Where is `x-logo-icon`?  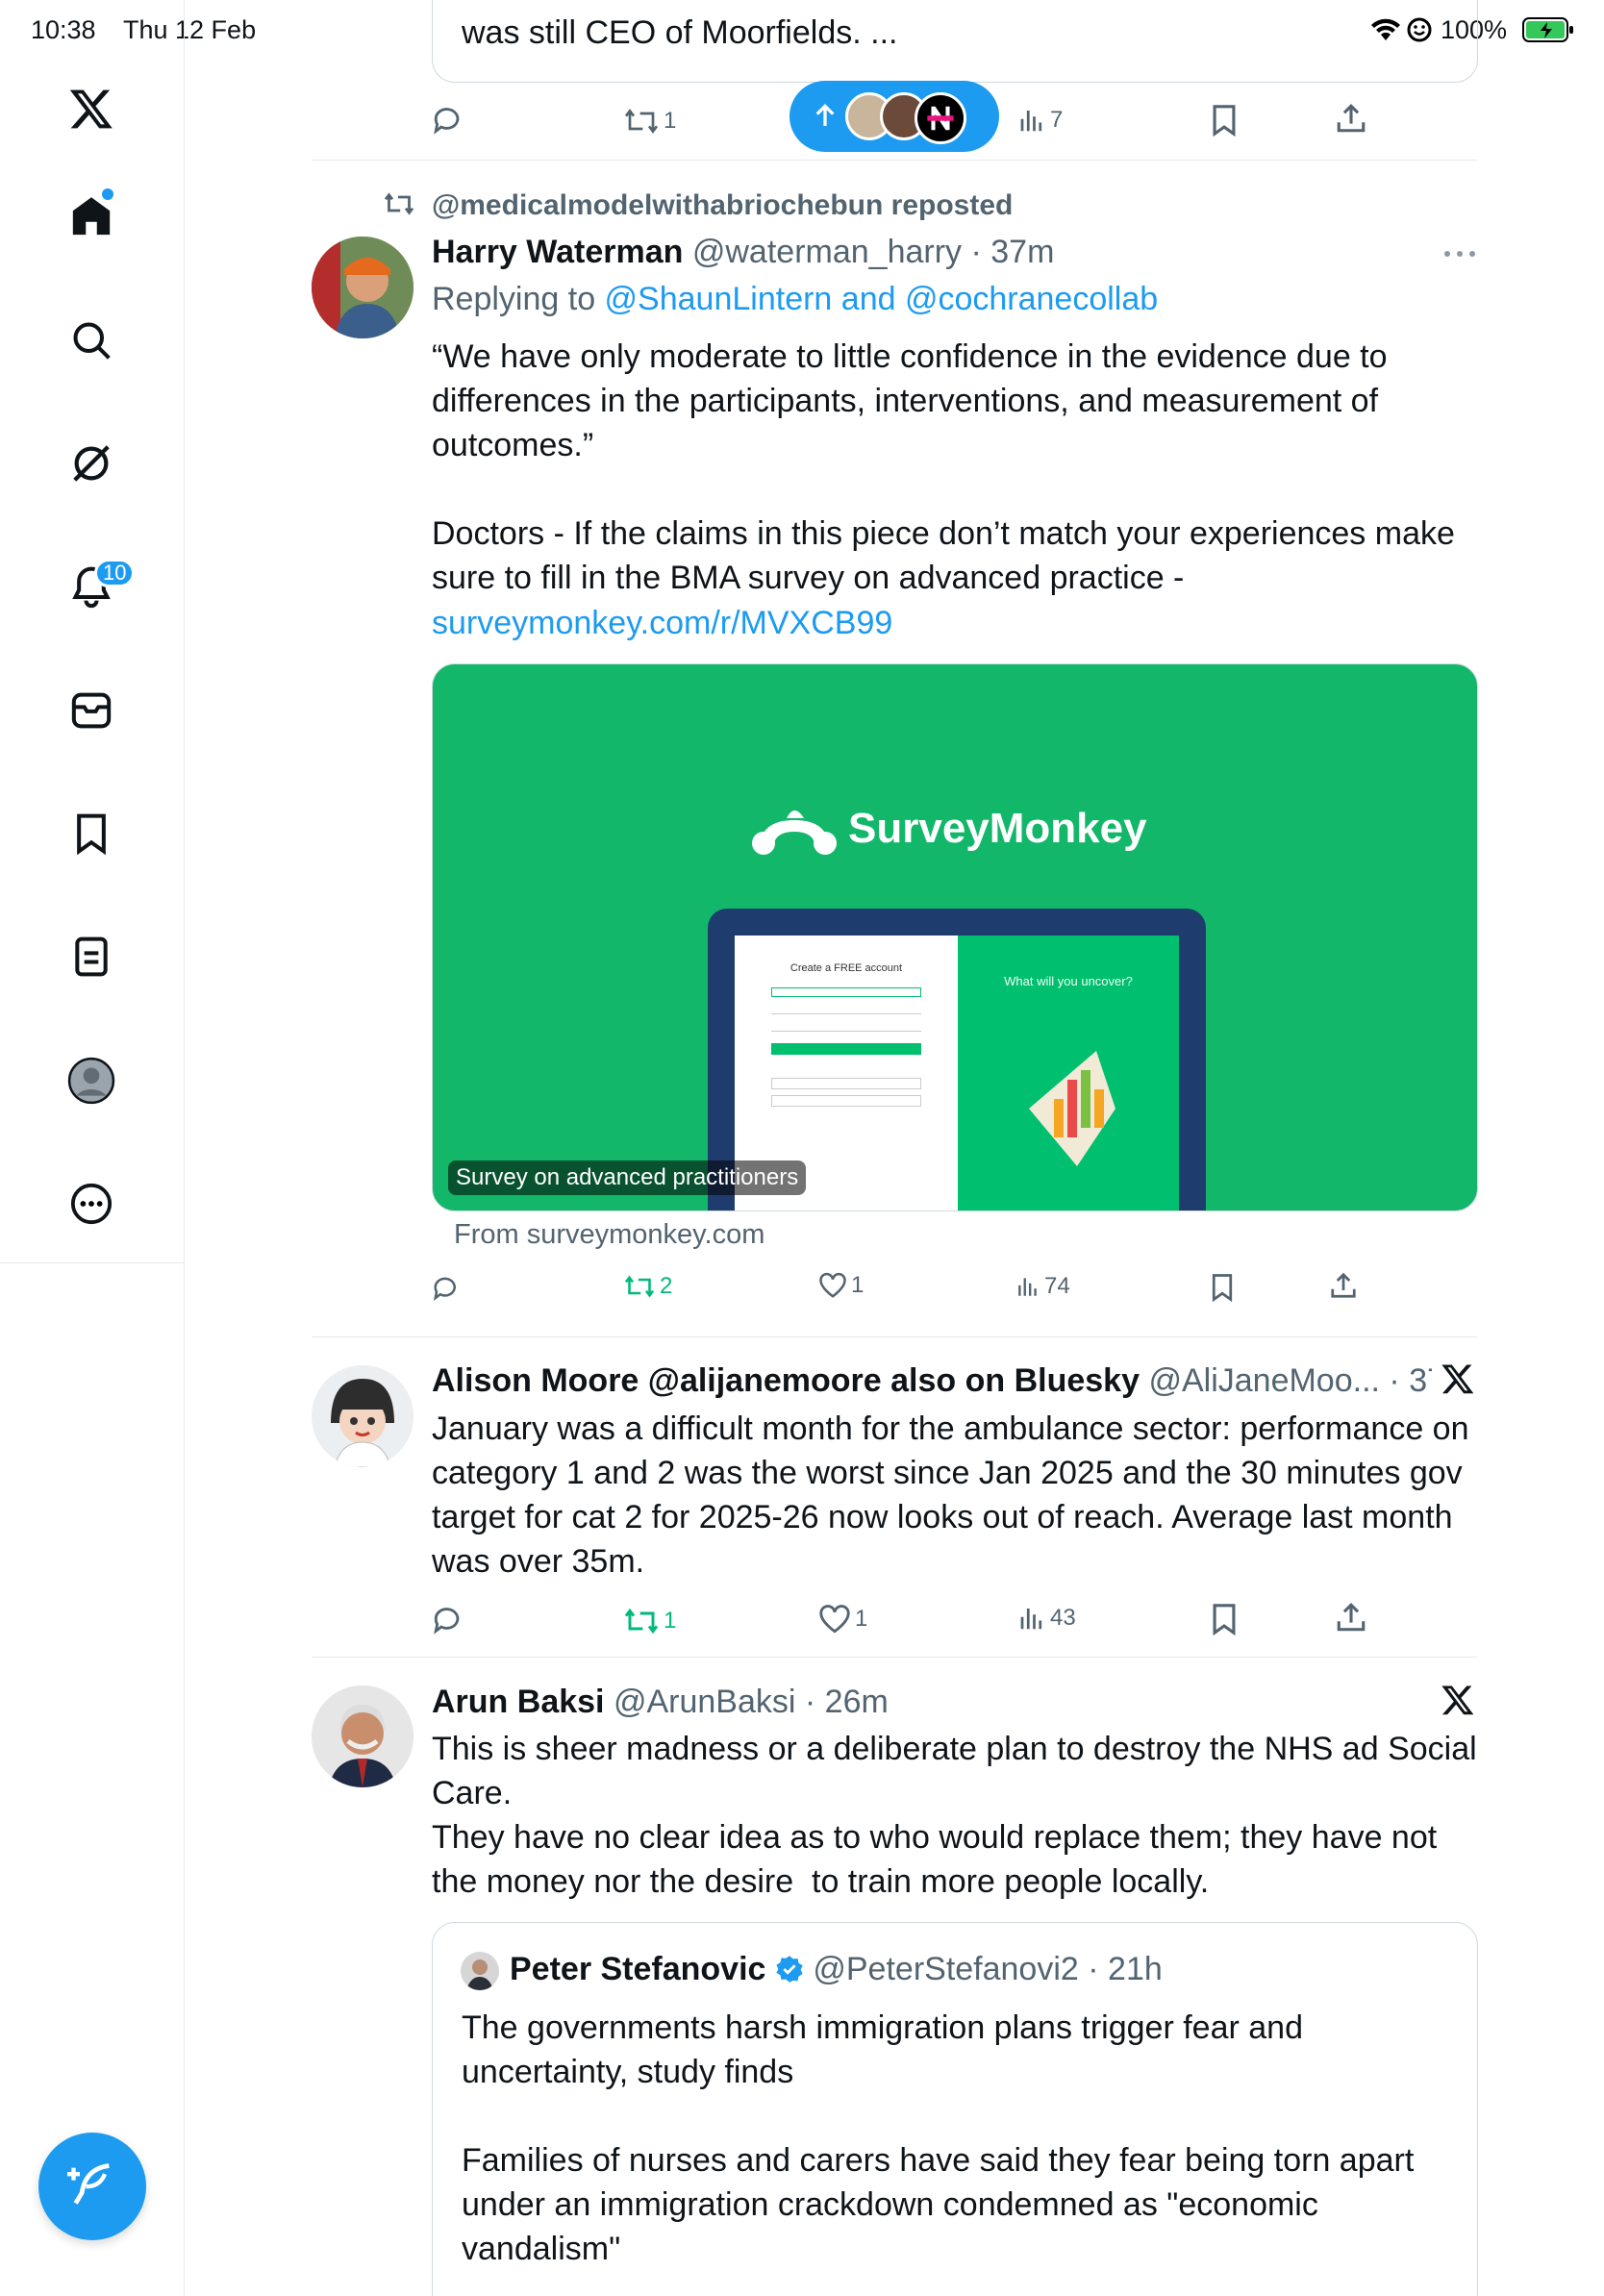 x-logo-icon is located at coordinates (91, 109).